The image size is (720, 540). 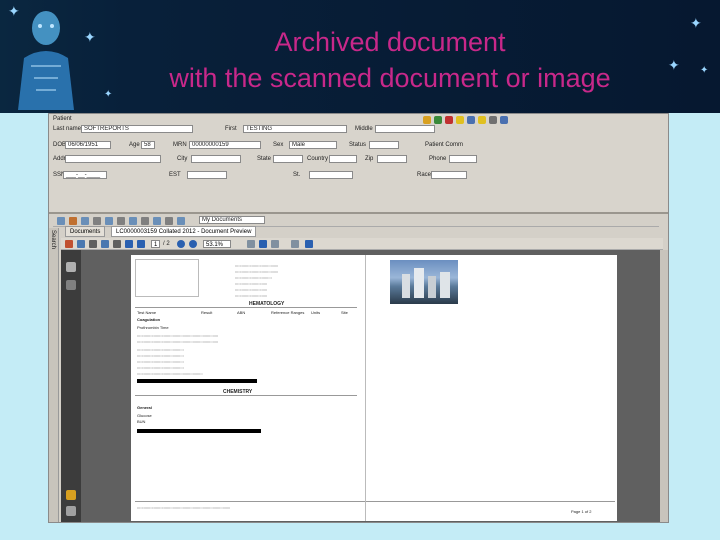 What do you see at coordinates (275, 244) in the screenshot?
I see `actual-size-icon` at bounding box center [275, 244].